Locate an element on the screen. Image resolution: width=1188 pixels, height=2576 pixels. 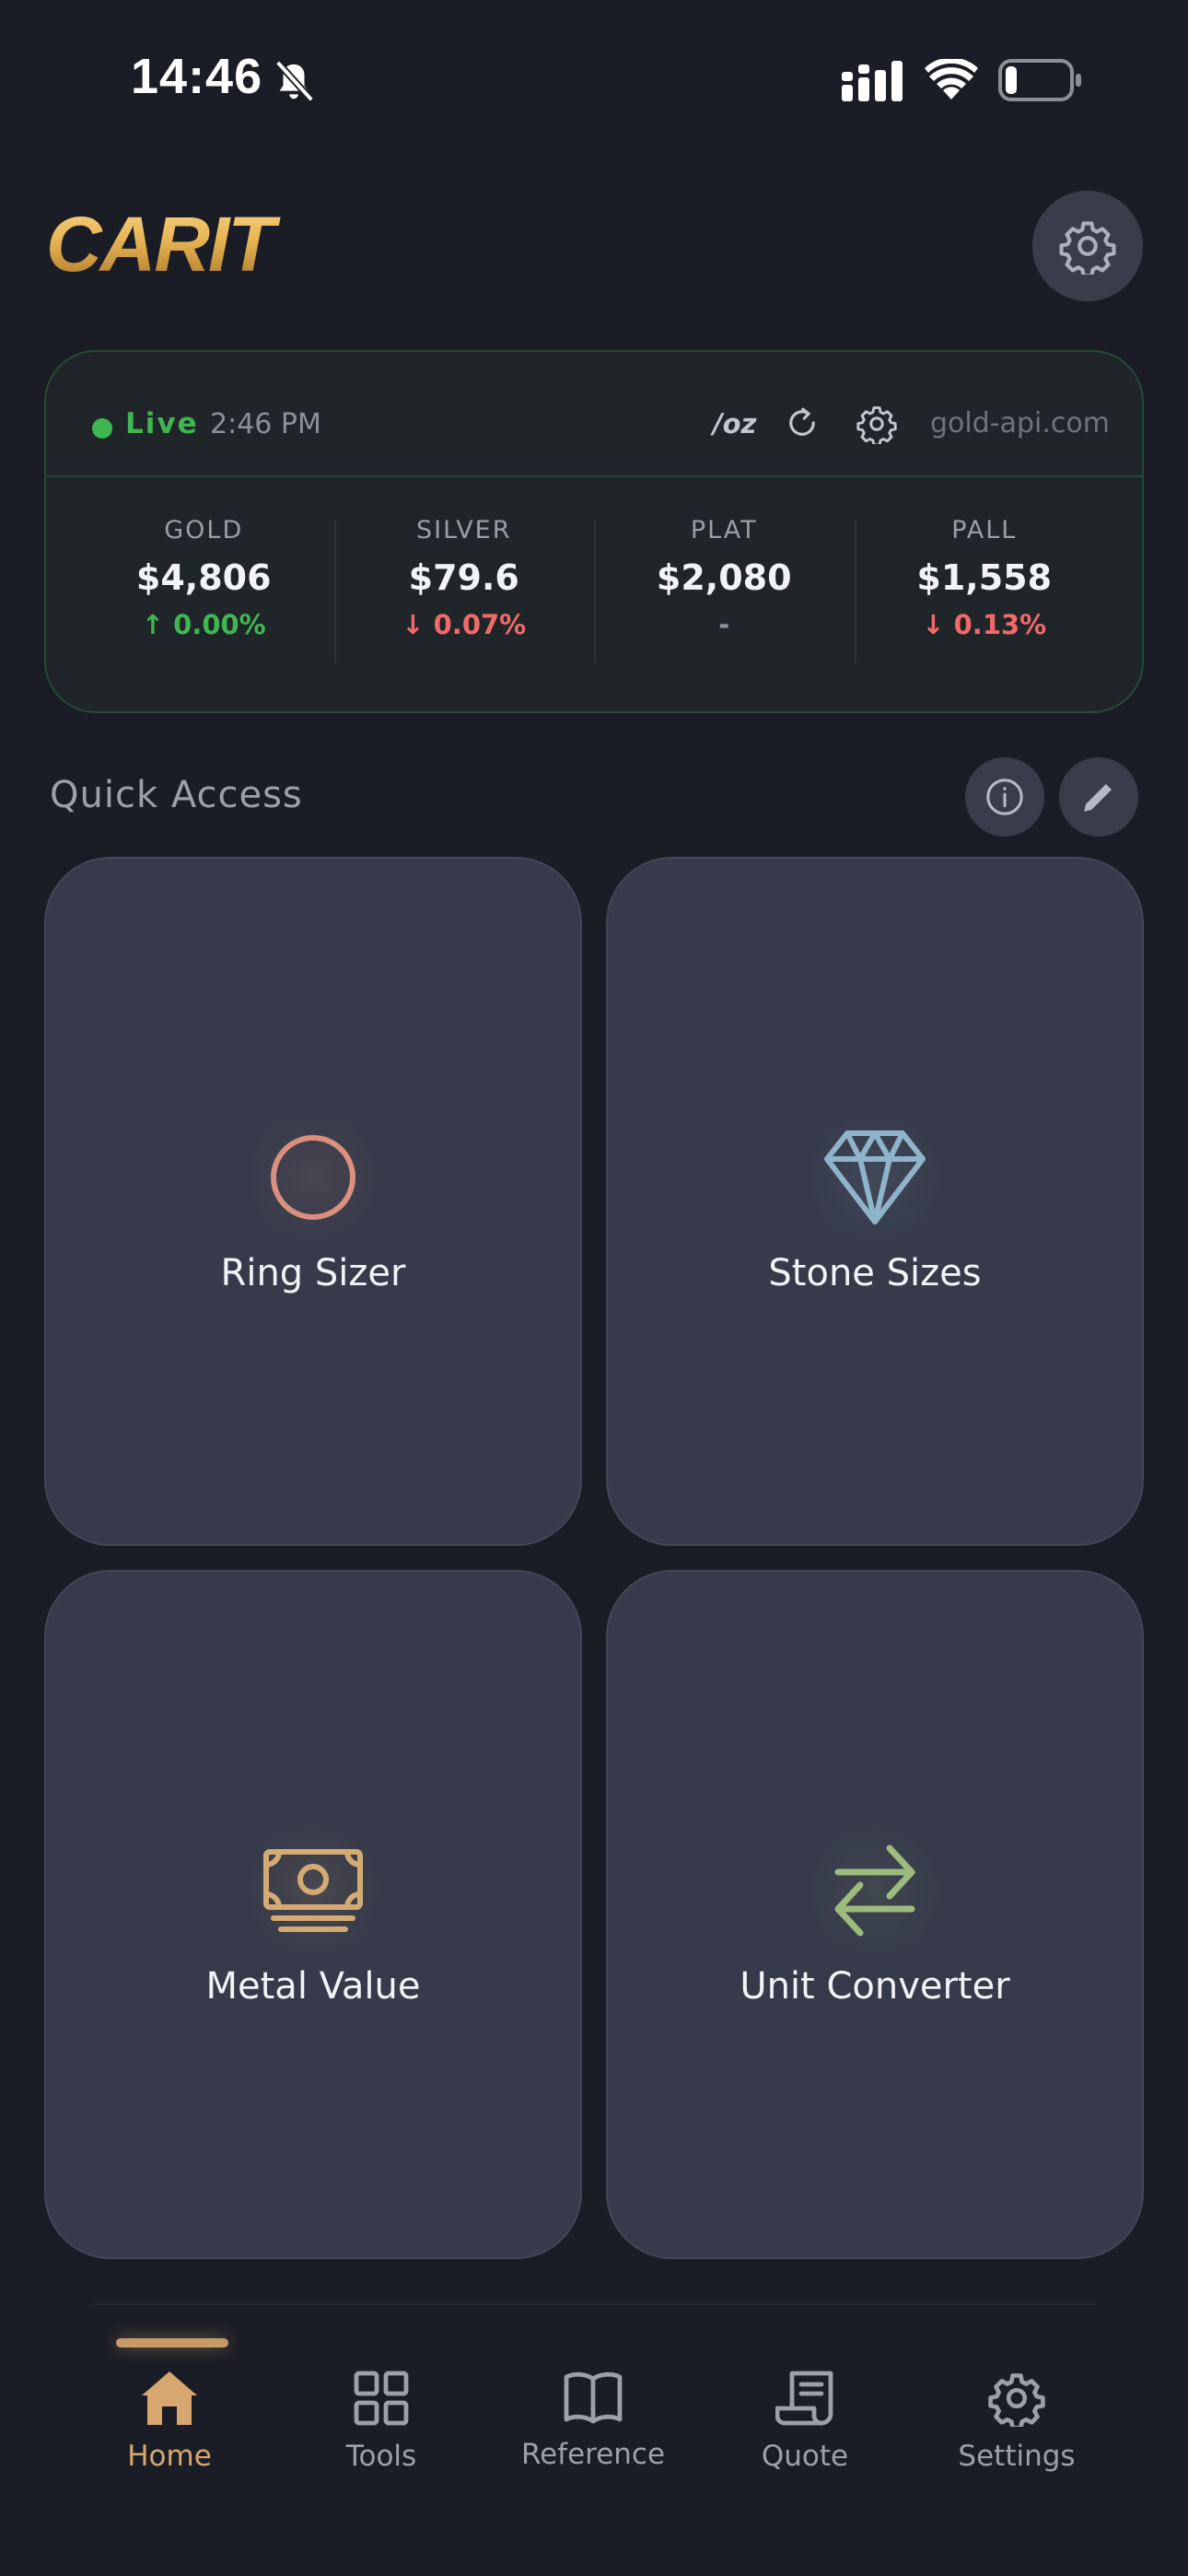
swap-arrows-icon is located at coordinates (874, 1891).